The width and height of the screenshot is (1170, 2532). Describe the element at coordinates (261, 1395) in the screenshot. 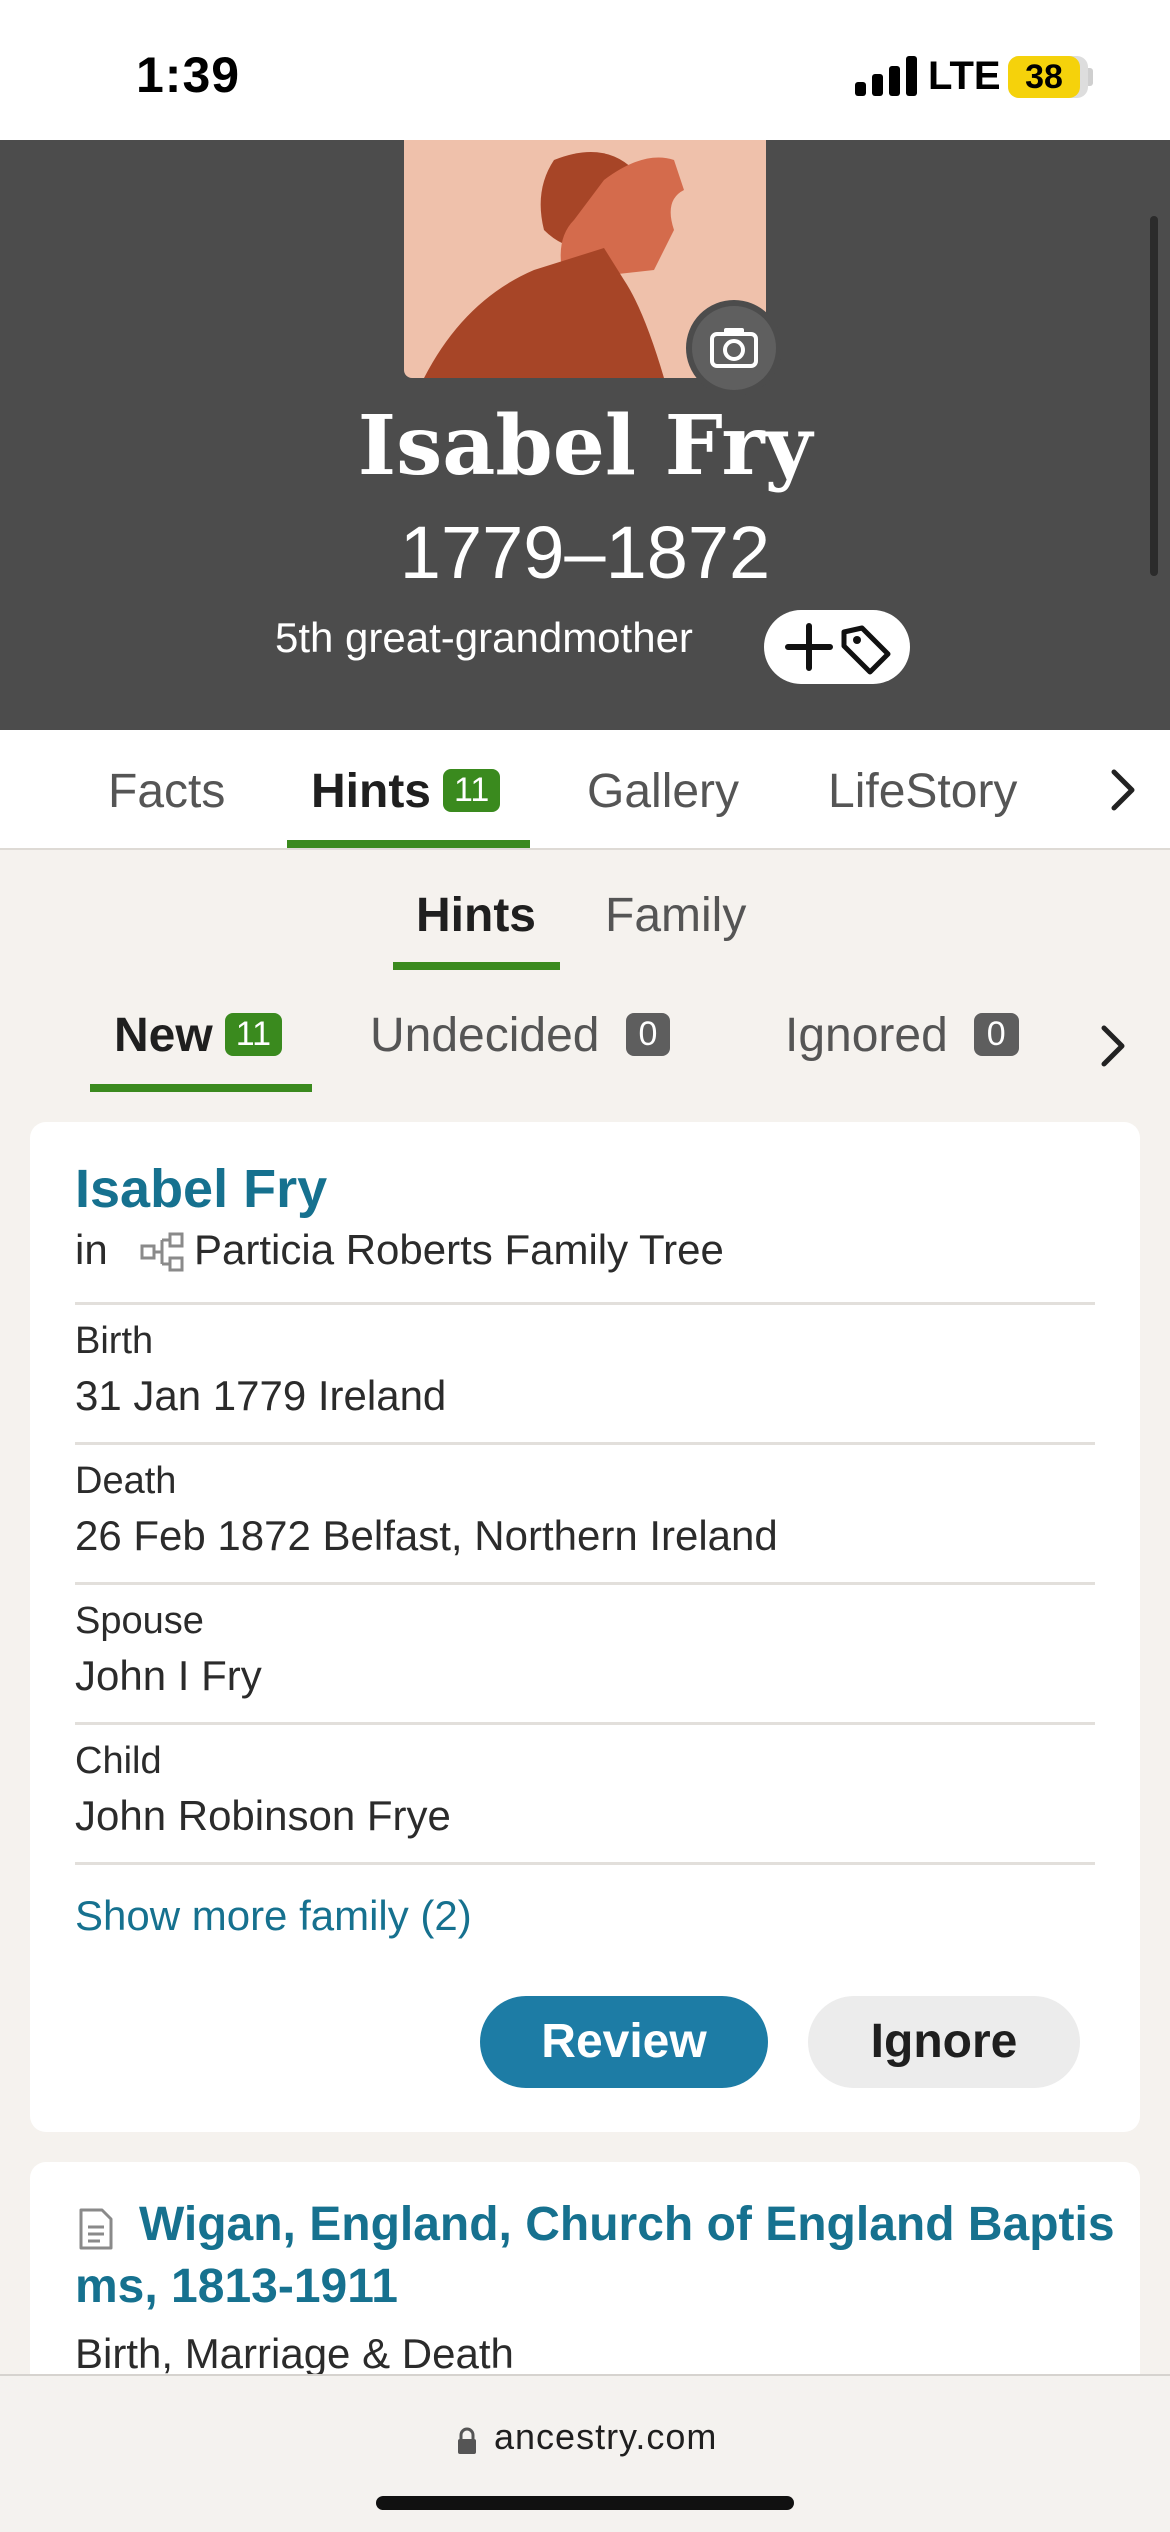

I see `field-value-birth: 31 Jan 1779 Ireland` at that location.